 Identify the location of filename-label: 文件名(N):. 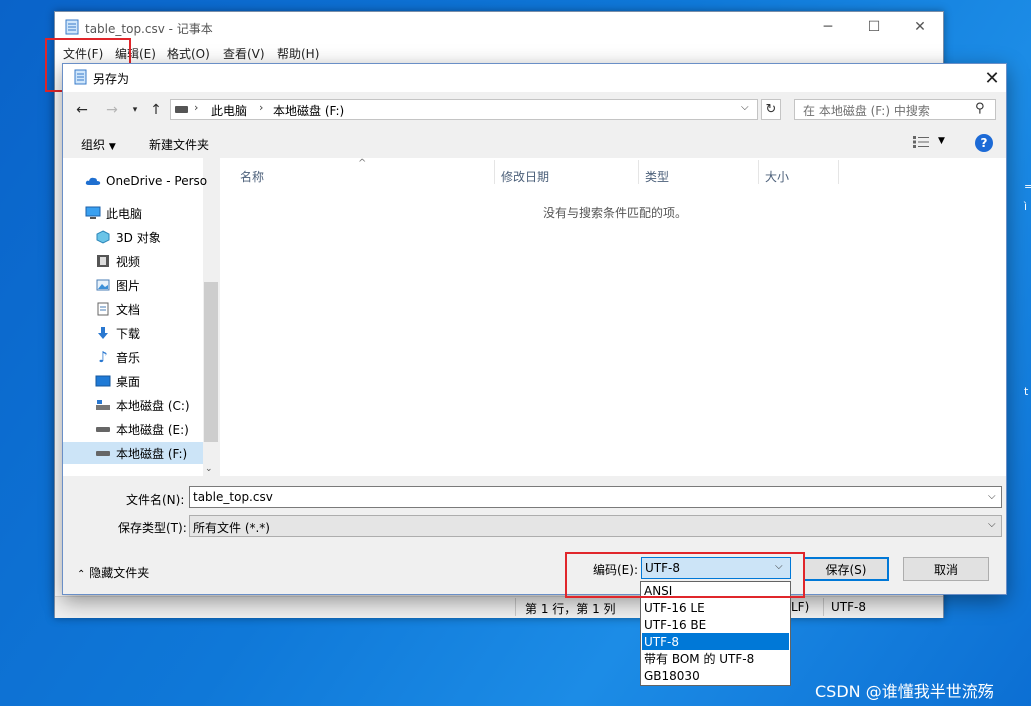
(155, 500).